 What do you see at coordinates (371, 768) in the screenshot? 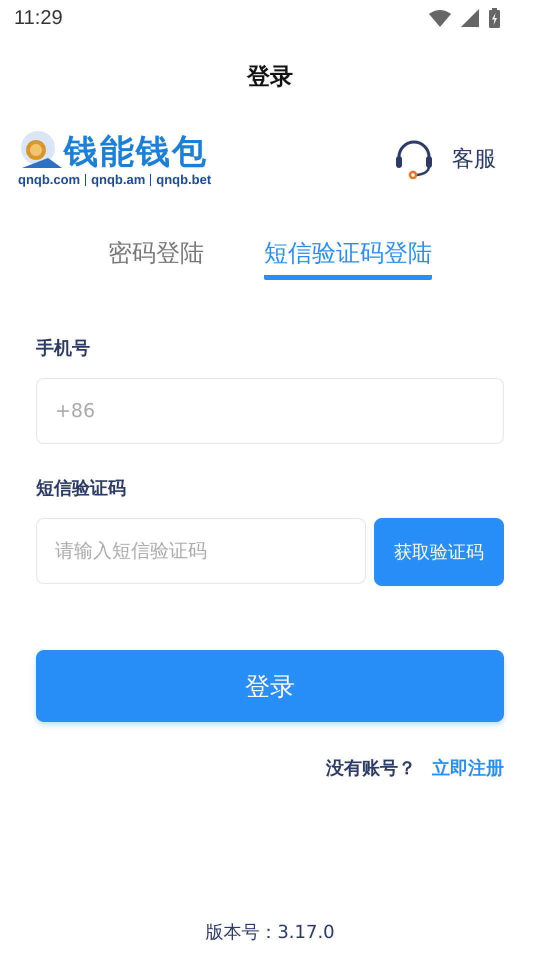
I see `register-prompt: 没有账号？` at bounding box center [371, 768].